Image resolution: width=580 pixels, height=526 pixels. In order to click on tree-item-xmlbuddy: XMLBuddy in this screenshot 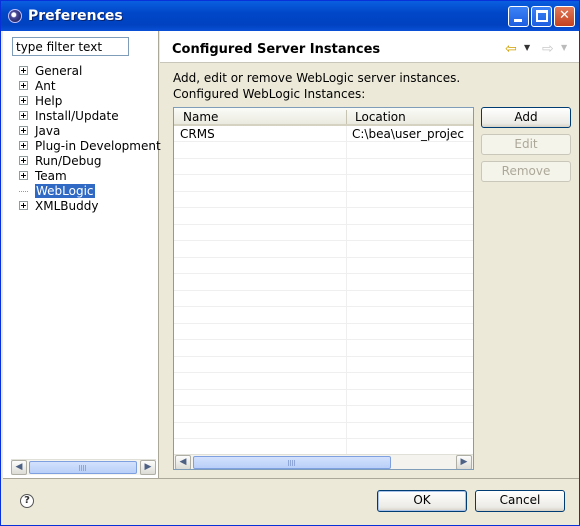, I will do `click(90, 206)`.